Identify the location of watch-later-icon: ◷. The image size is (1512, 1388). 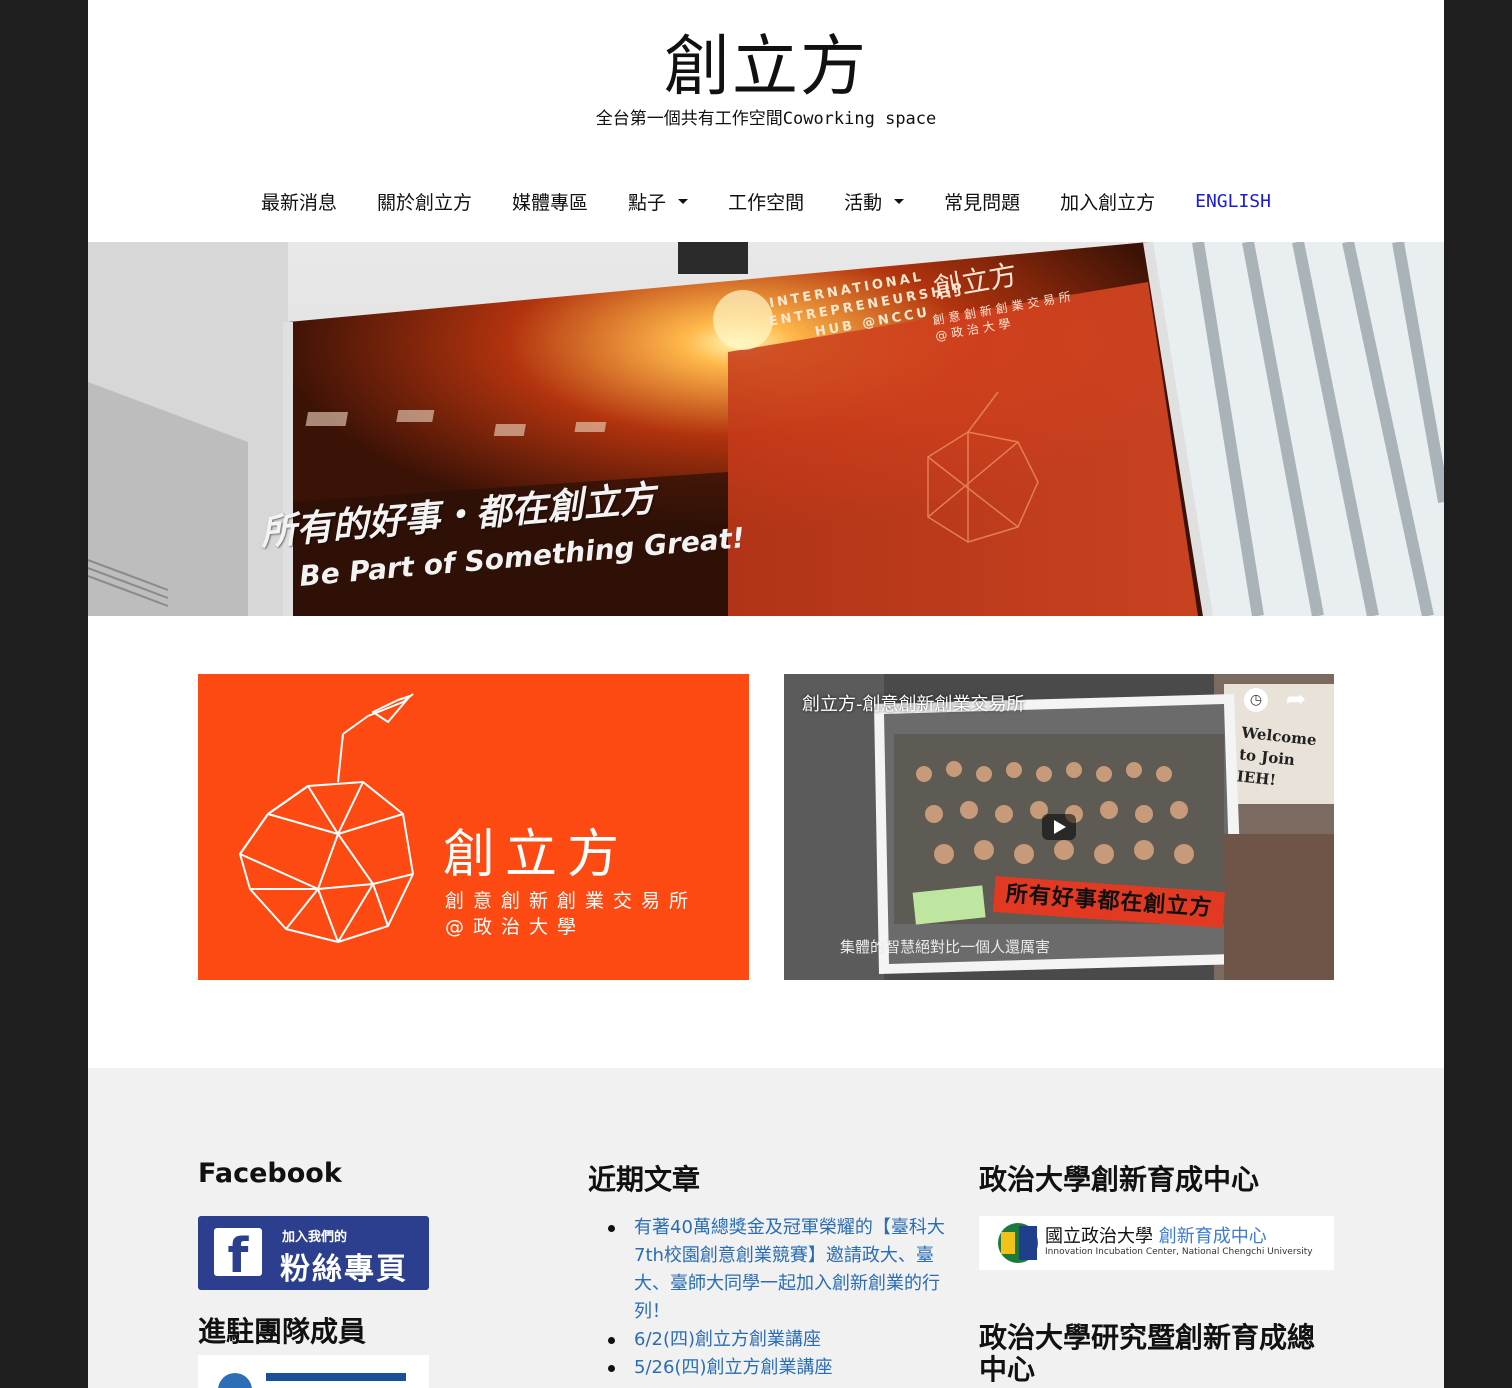
(1256, 700).